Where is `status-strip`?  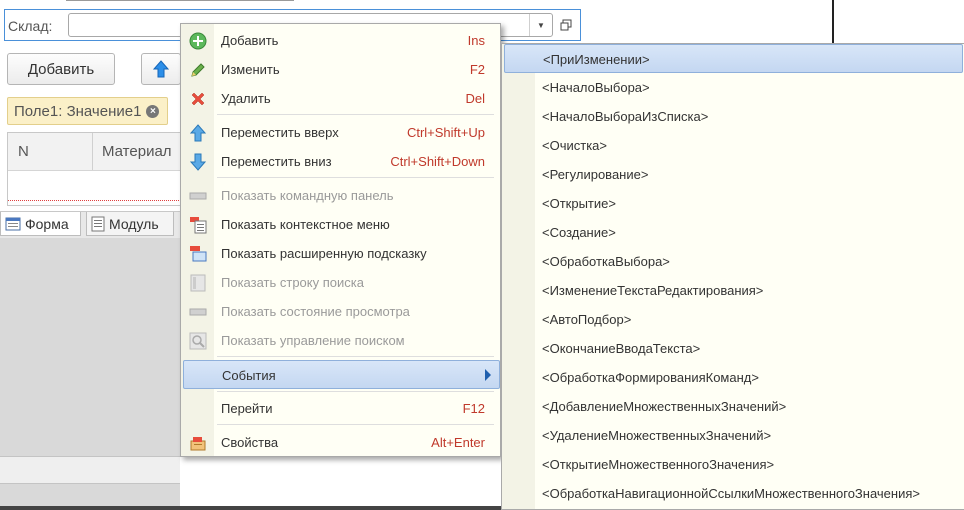
status-strip is located at coordinates (90, 470).